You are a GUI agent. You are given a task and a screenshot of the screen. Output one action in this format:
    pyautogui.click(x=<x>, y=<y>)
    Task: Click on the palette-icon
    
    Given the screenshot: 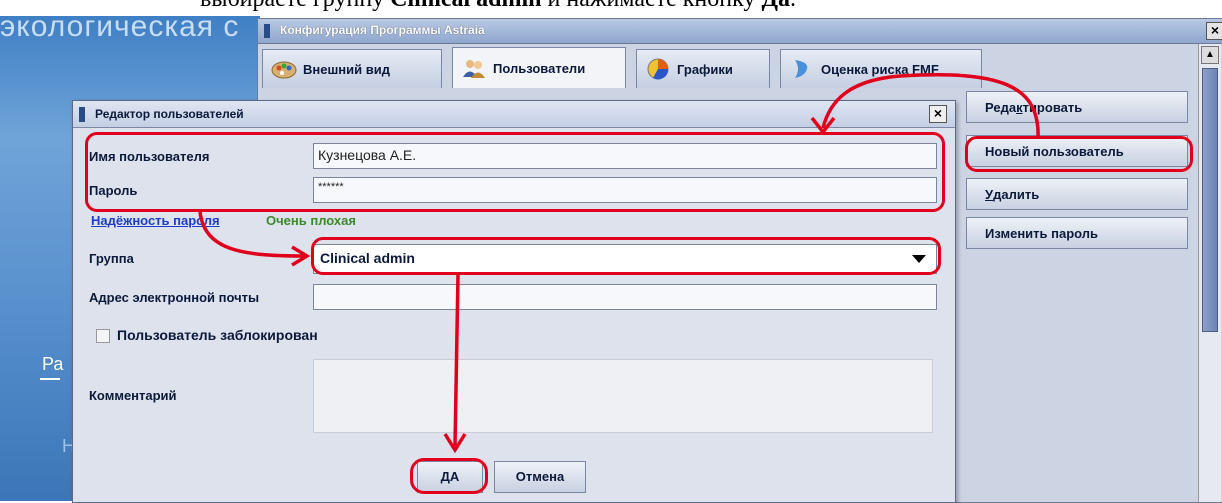 What is the action you would take?
    pyautogui.click(x=284, y=69)
    